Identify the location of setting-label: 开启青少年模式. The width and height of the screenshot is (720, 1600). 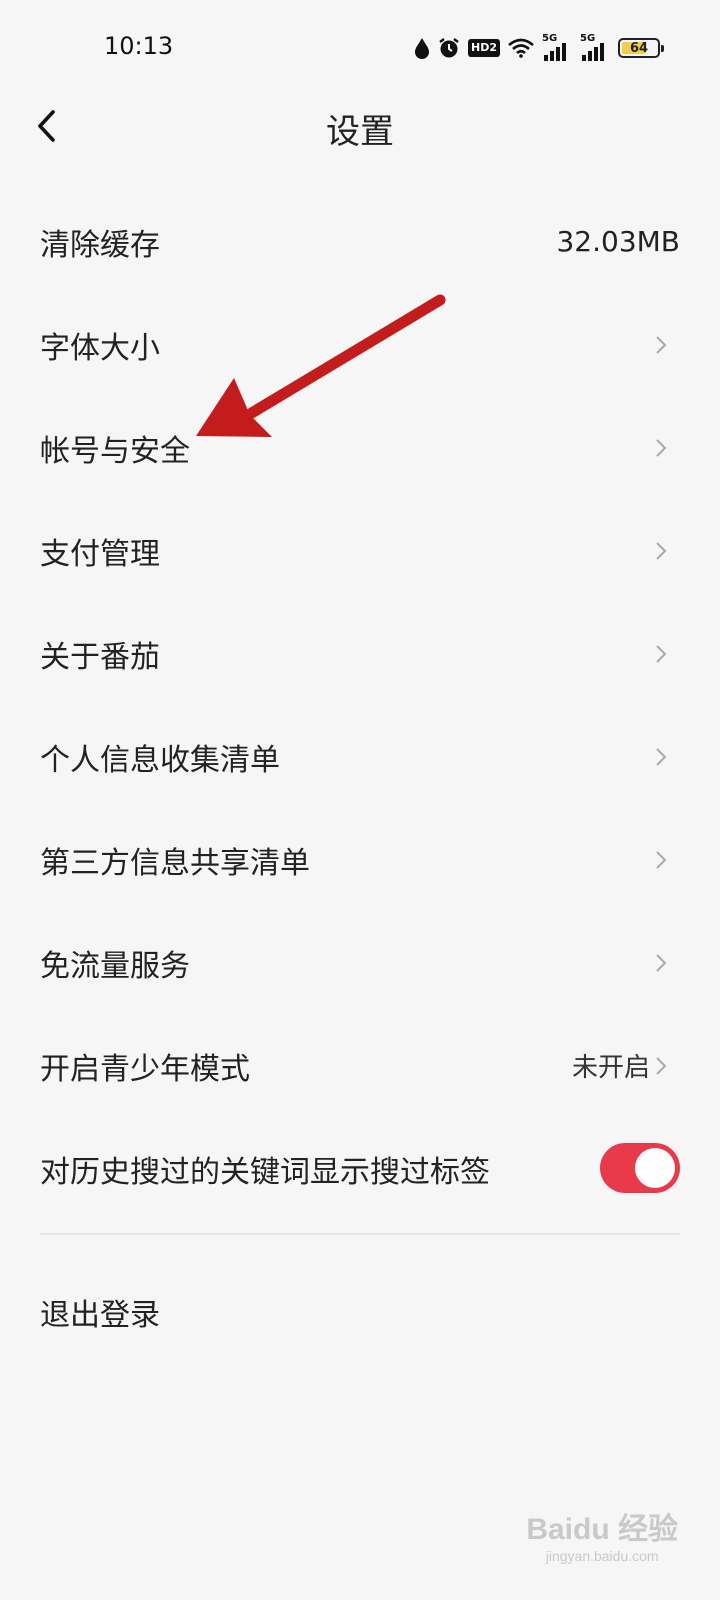
(145, 1069).